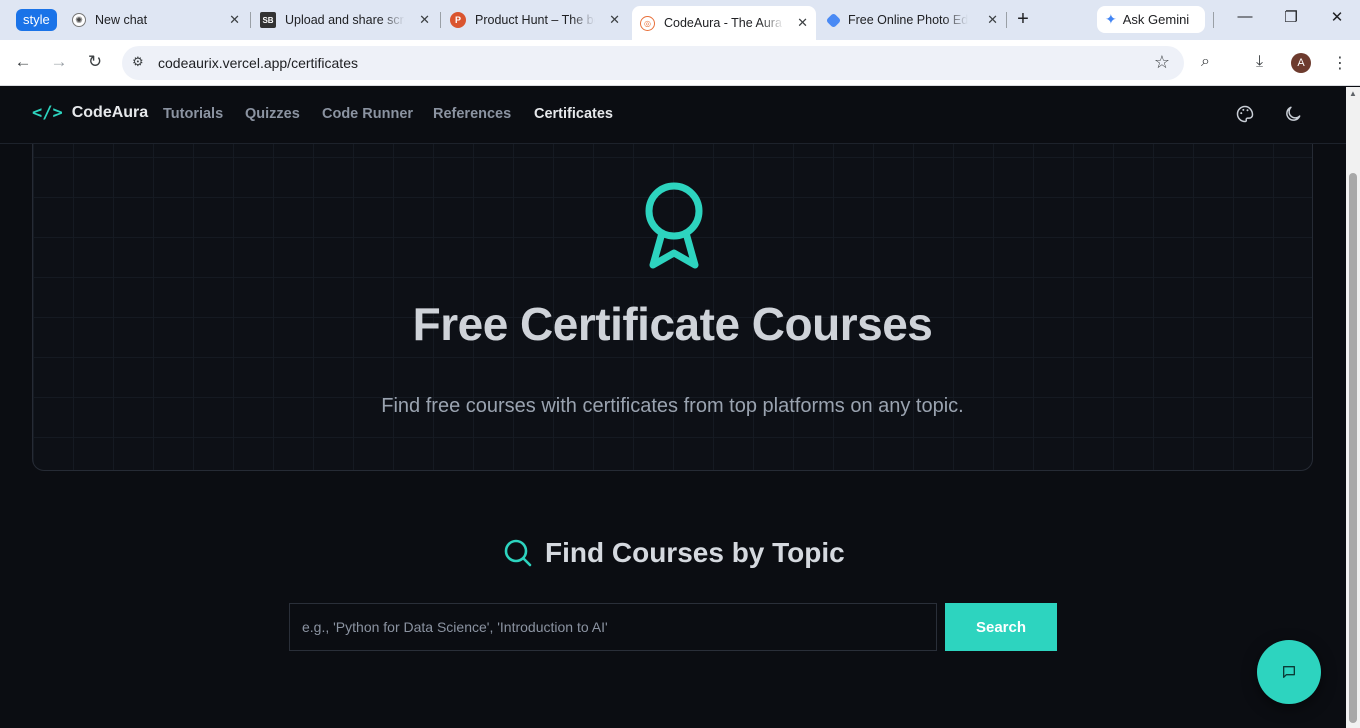  What do you see at coordinates (1291, 17) in the screenshot?
I see `restore-icon: ❐` at bounding box center [1291, 17].